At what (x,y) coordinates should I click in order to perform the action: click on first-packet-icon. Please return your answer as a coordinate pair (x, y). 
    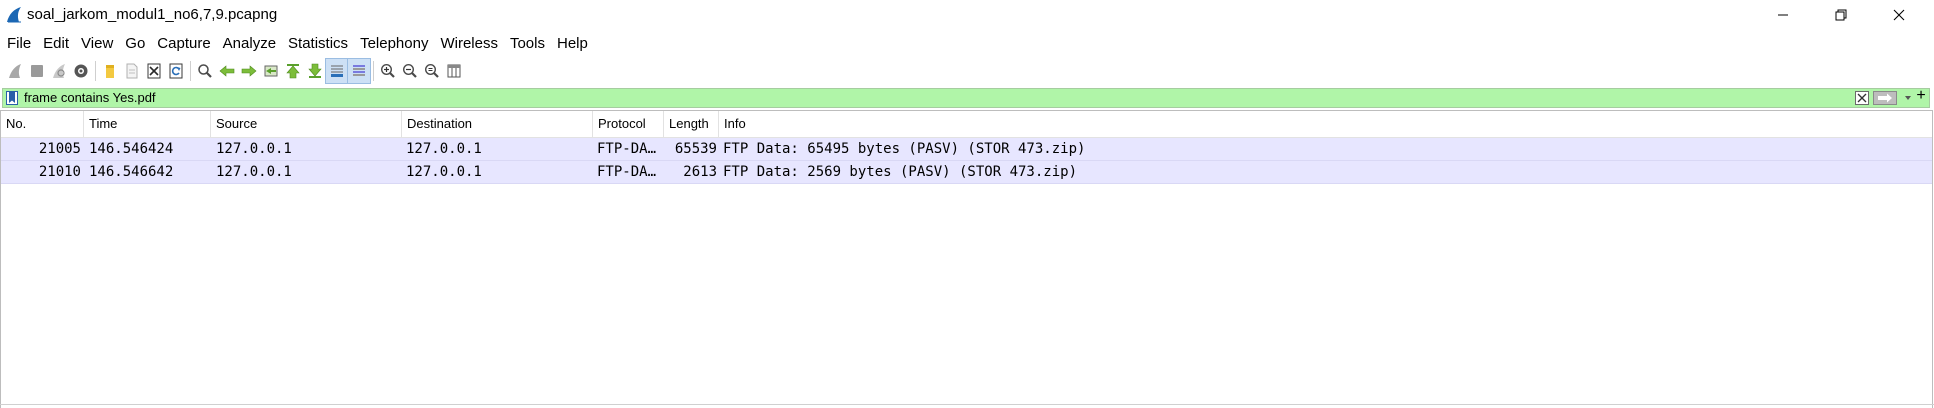
    Looking at the image, I should click on (293, 71).